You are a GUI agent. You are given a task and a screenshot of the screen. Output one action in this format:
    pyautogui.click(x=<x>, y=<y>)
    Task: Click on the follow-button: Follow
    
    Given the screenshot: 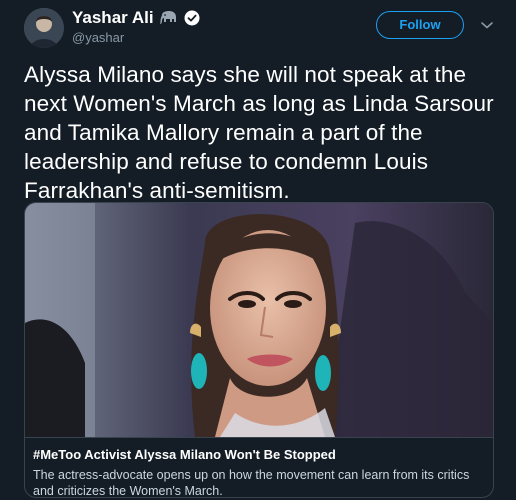 What is the action you would take?
    pyautogui.click(x=420, y=25)
    